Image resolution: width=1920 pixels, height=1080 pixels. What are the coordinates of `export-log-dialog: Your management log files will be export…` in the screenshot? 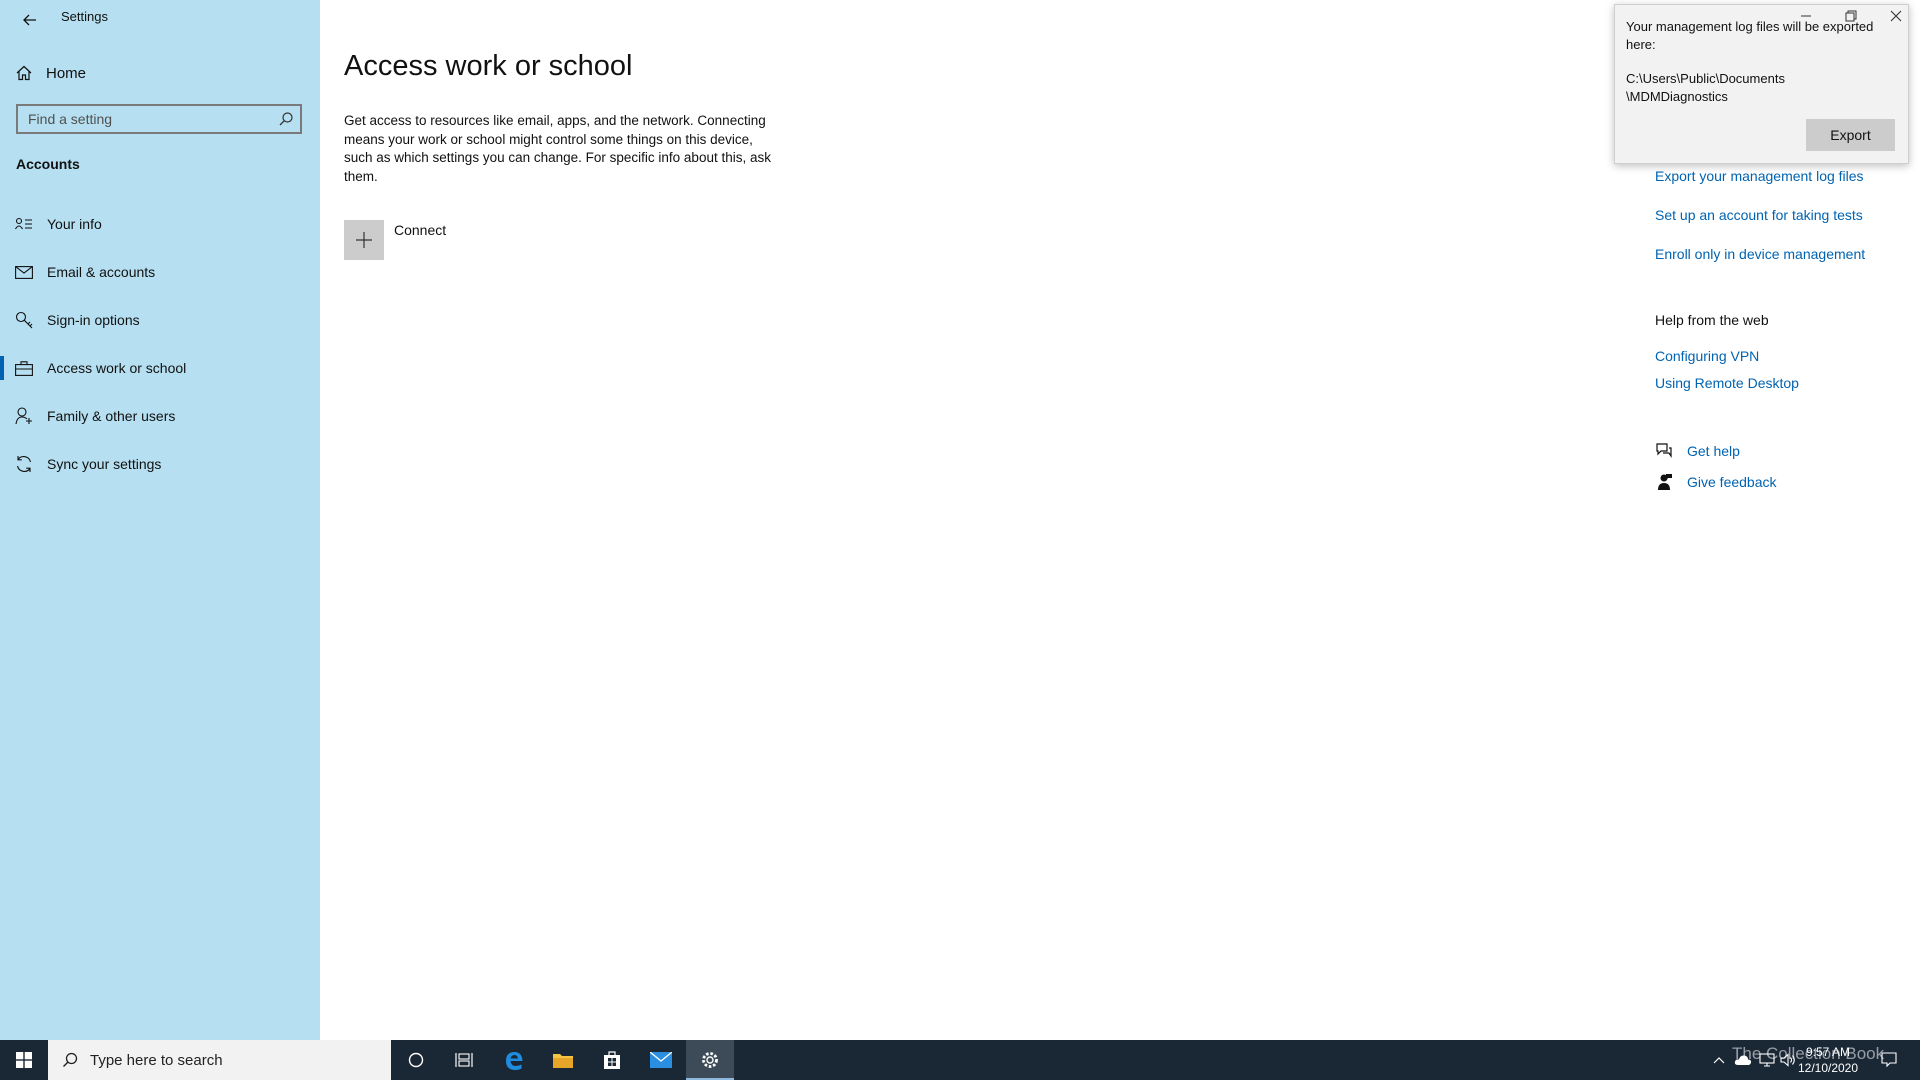 It's located at (1761, 84).